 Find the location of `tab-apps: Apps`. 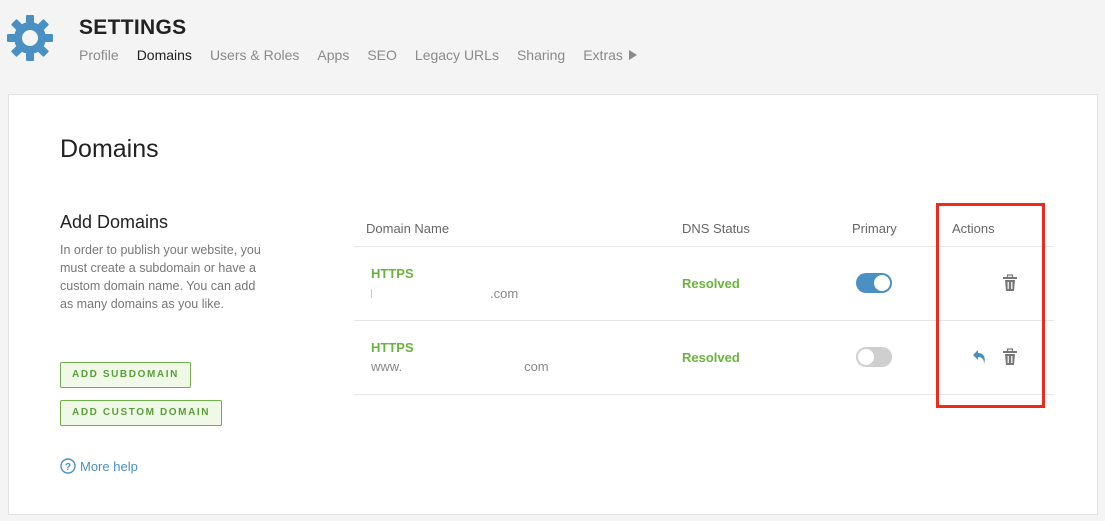

tab-apps: Apps is located at coordinates (333, 55).